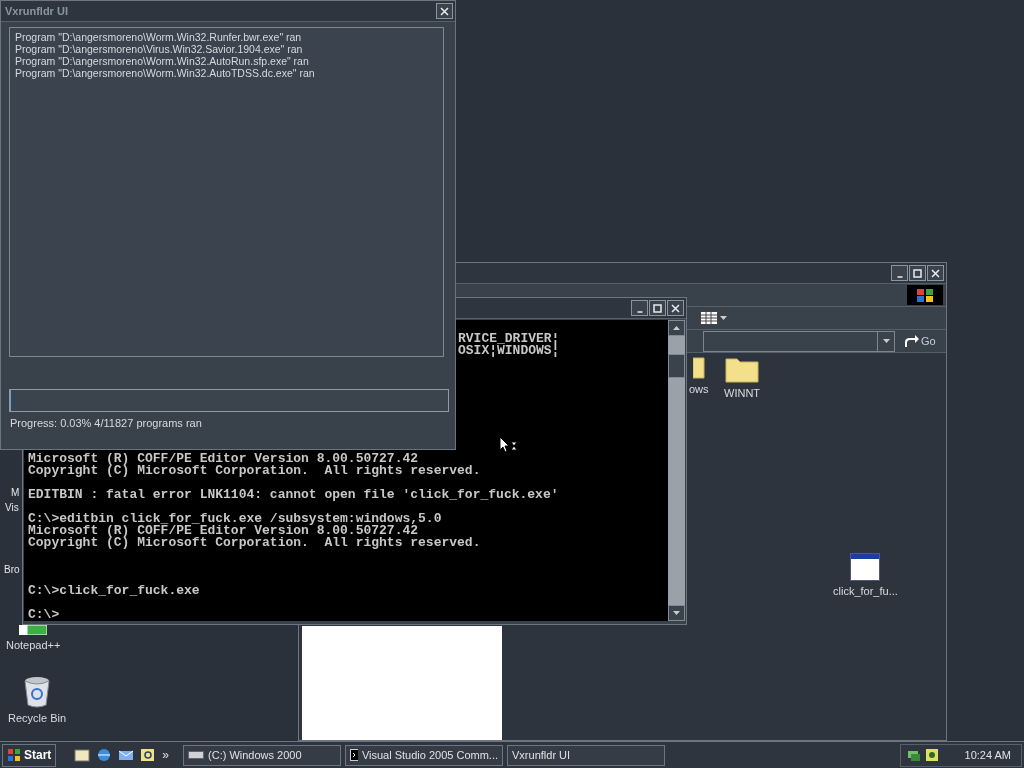 The image size is (1024, 768). I want to click on scroll-down-button, so click(676, 613).